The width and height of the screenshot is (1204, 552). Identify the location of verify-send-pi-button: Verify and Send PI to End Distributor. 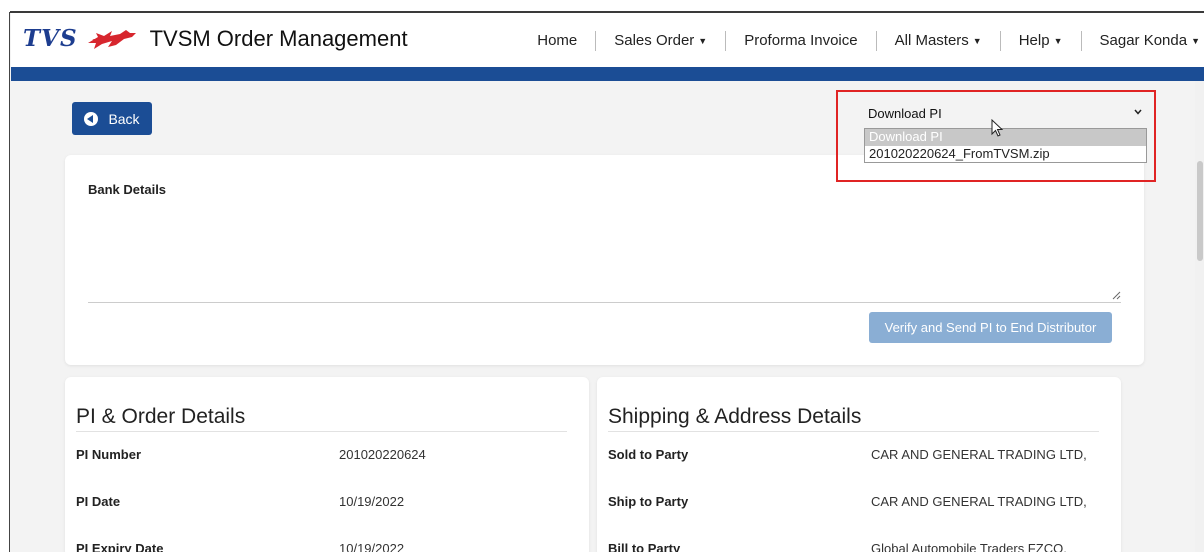
(990, 327).